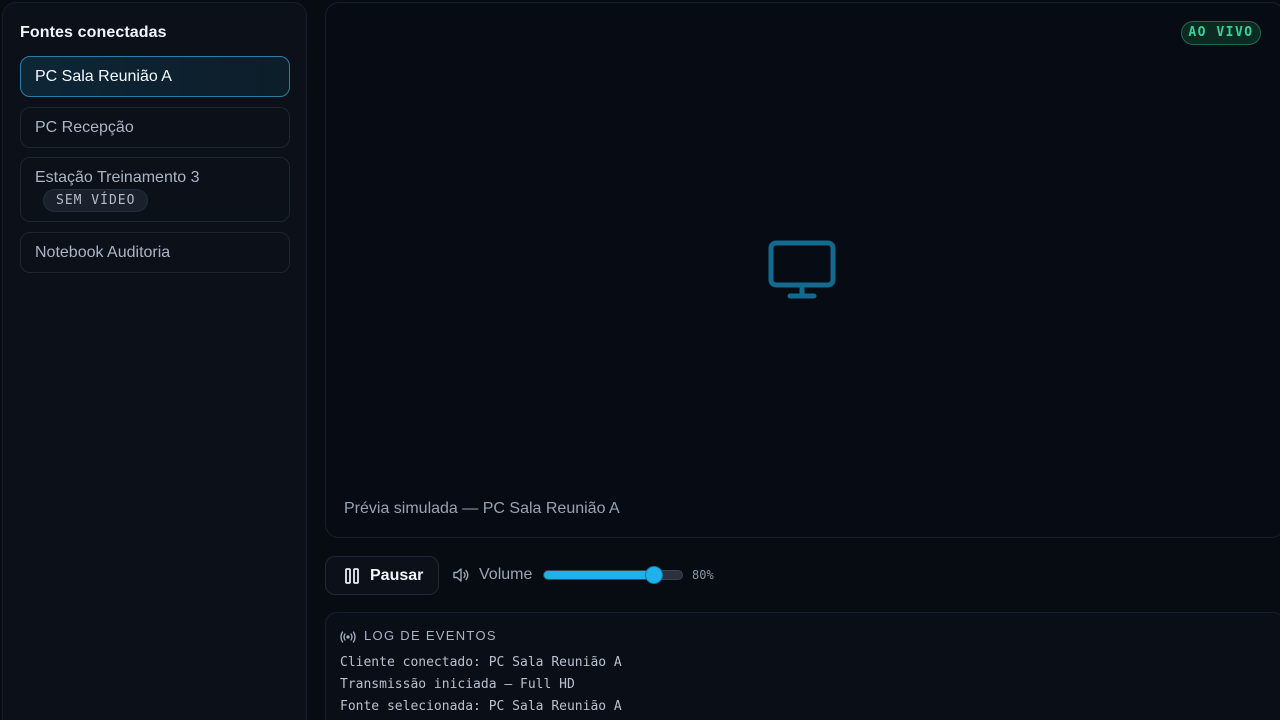 The height and width of the screenshot is (720, 1280). I want to click on preview-caption: Prévia simulada — PC Sala Reunião A, so click(482, 508).